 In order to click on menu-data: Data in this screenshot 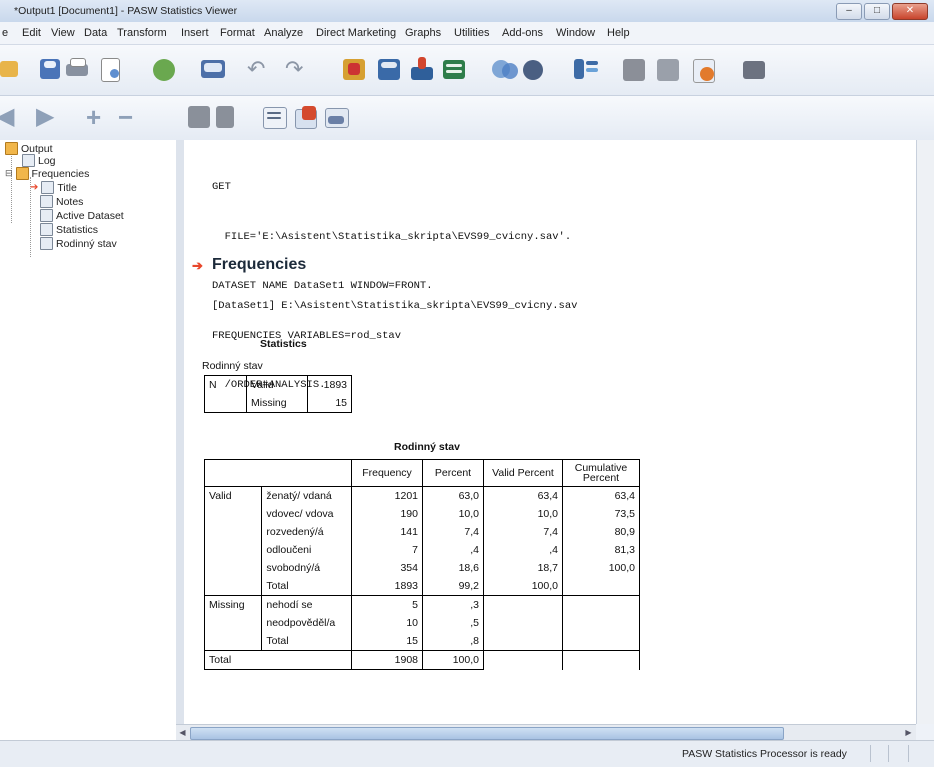, I will do `click(95, 33)`.